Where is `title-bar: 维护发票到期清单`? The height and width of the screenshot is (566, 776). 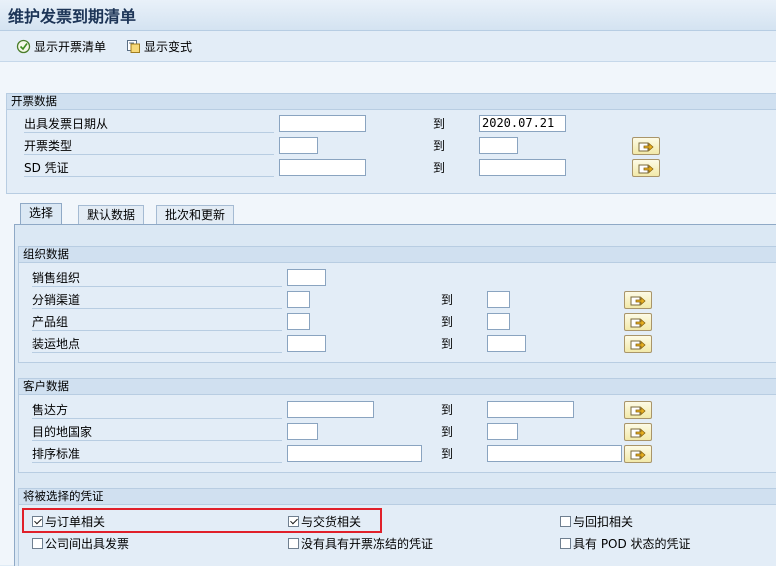
title-bar: 维护发票到期清单 is located at coordinates (388, 15).